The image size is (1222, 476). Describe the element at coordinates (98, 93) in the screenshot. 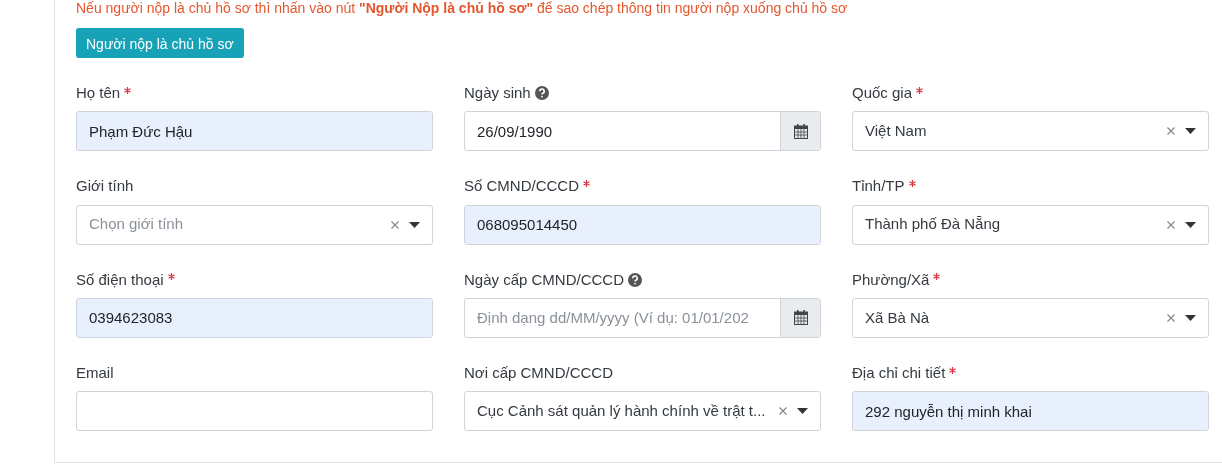

I see `field-label: Họ tên` at that location.